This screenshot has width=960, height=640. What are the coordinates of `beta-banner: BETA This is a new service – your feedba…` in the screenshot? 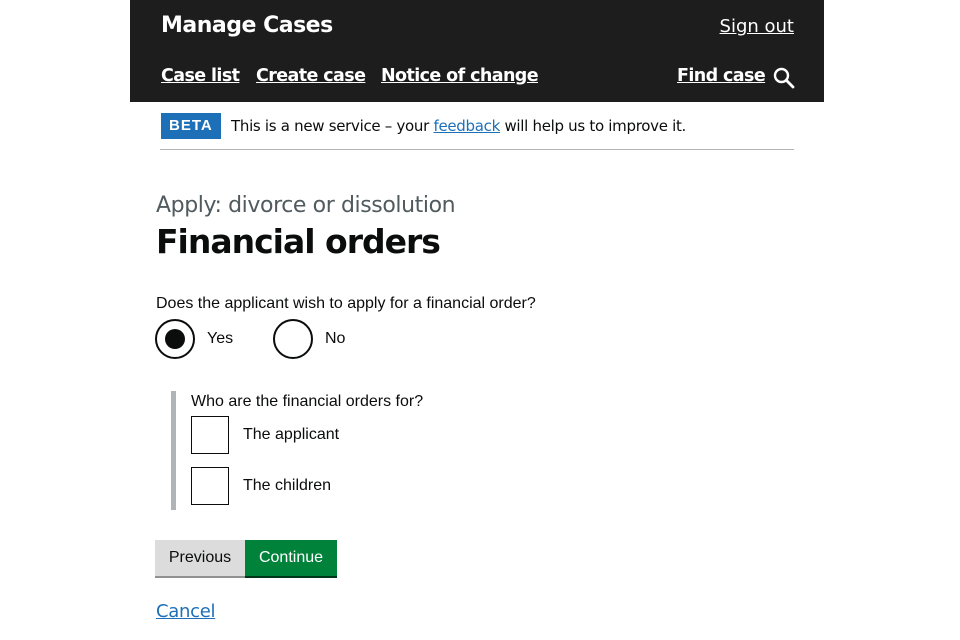 It's located at (477, 131).